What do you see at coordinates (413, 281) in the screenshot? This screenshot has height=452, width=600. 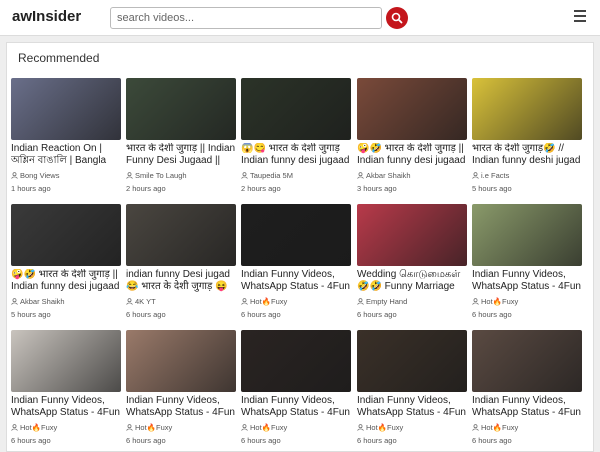 I see `video-title: Wedding கொடுமைகள் 🤣🤣 Funny Marriage` at bounding box center [413, 281].